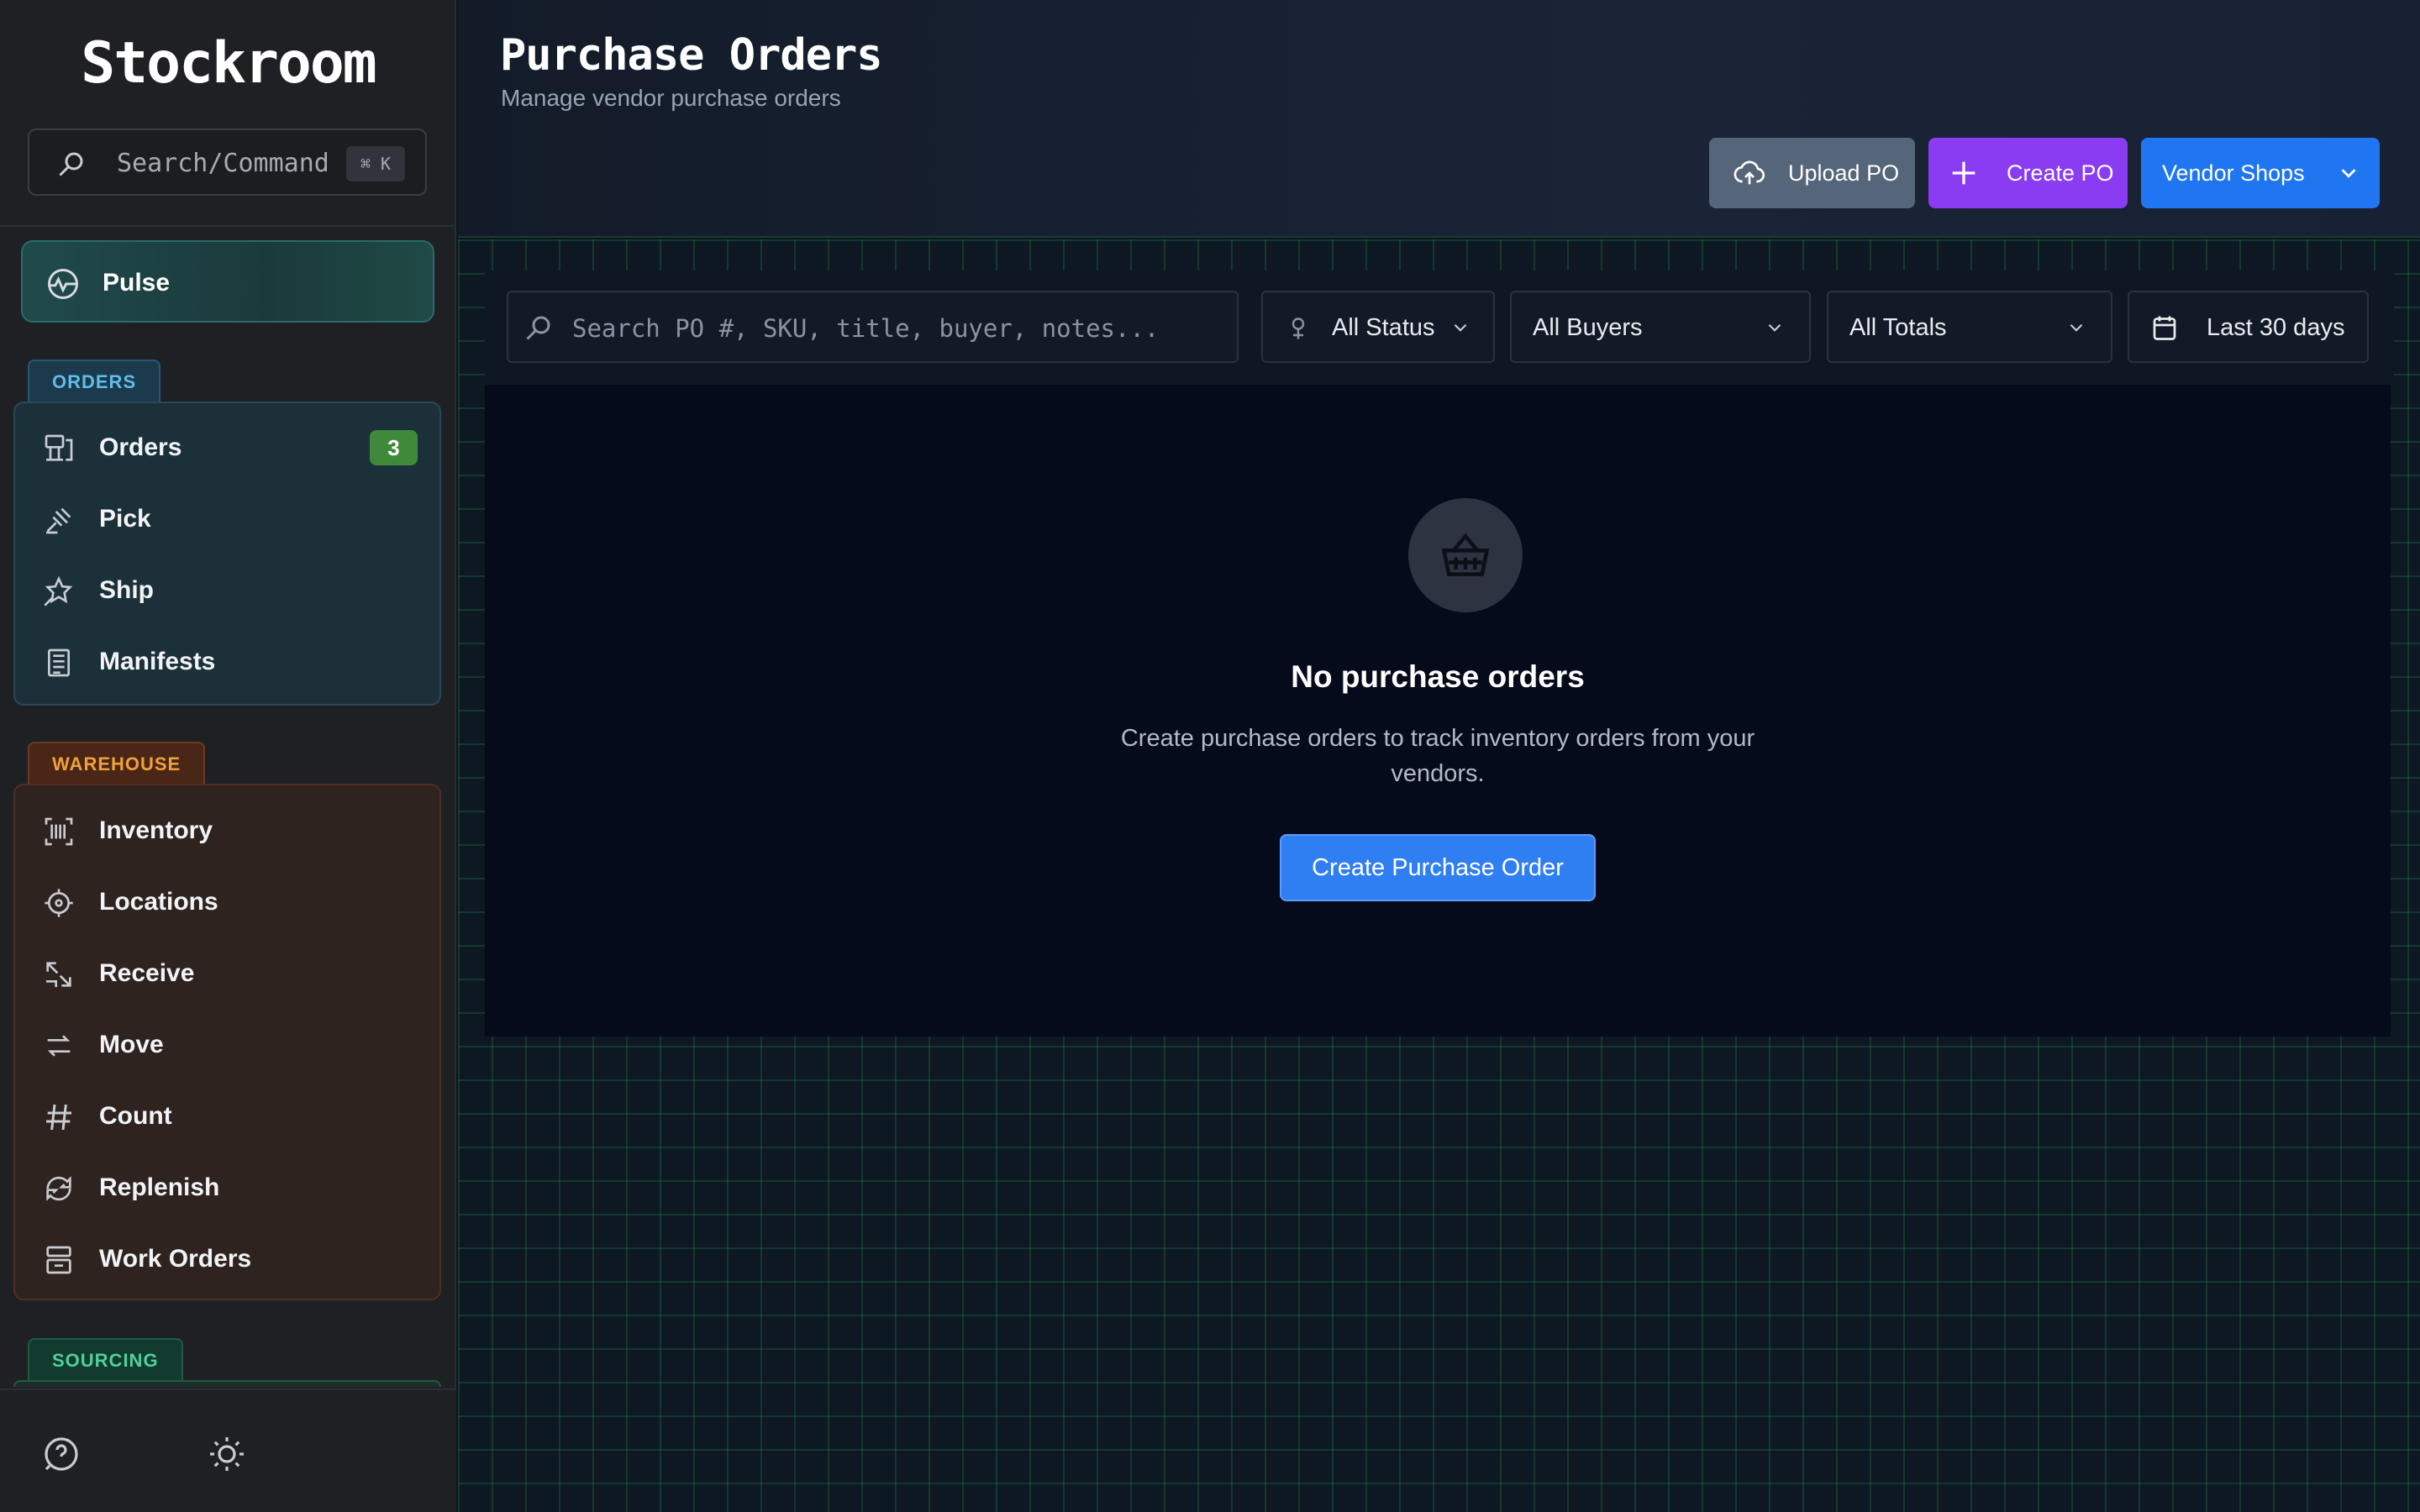  Describe the element at coordinates (1298, 328) in the screenshot. I see `pin-icon` at that location.